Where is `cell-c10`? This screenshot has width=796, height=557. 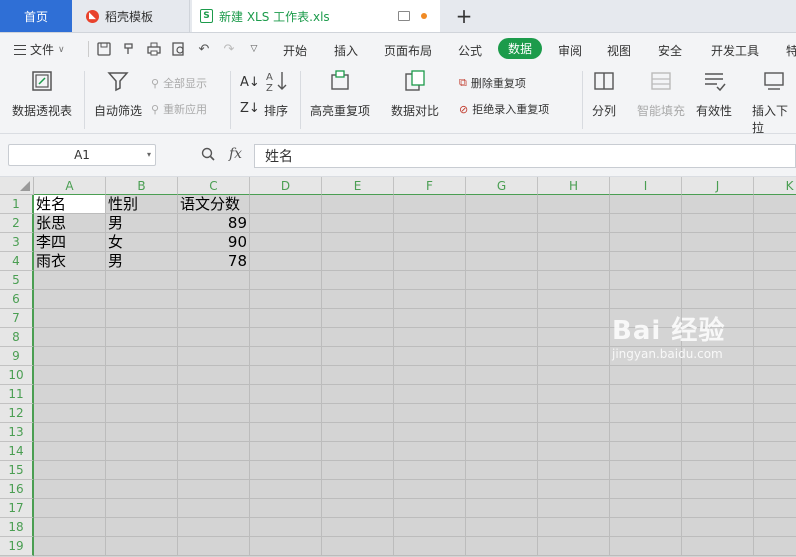 cell-c10 is located at coordinates (214, 375).